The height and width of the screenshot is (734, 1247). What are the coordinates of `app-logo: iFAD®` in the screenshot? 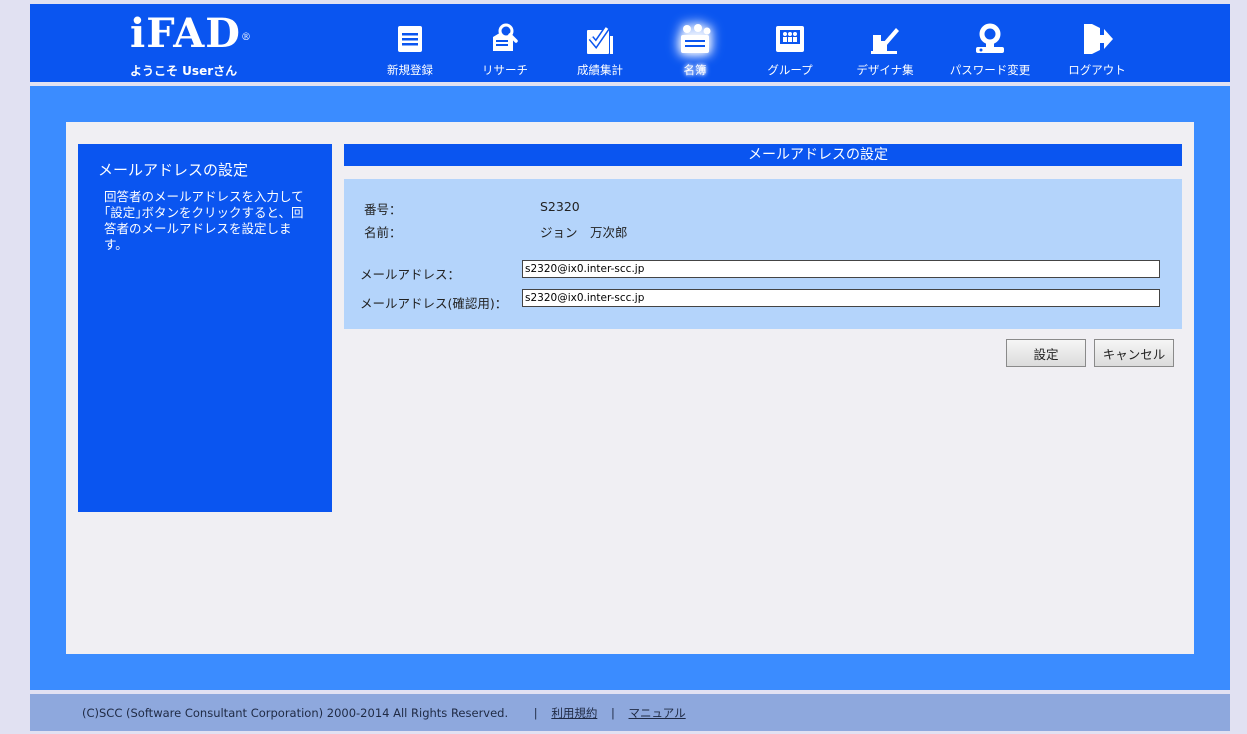 It's located at (191, 33).